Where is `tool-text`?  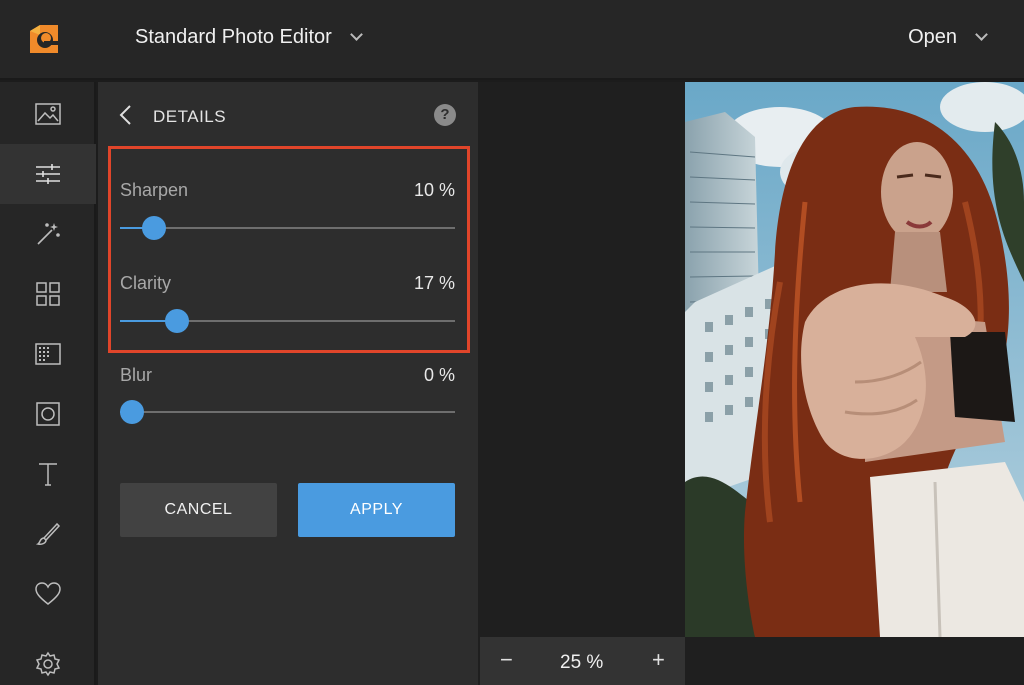 tool-text is located at coordinates (48, 474).